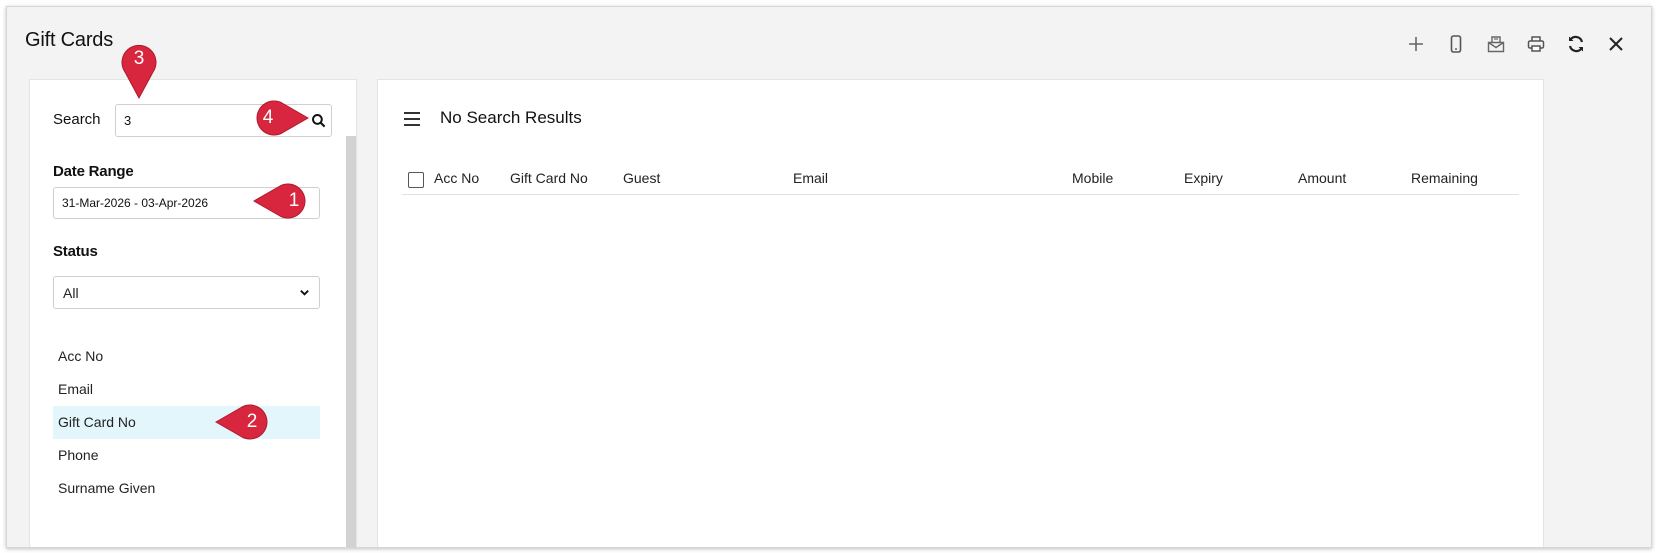  Describe the element at coordinates (1416, 44) in the screenshot. I see `plus-icon` at that location.